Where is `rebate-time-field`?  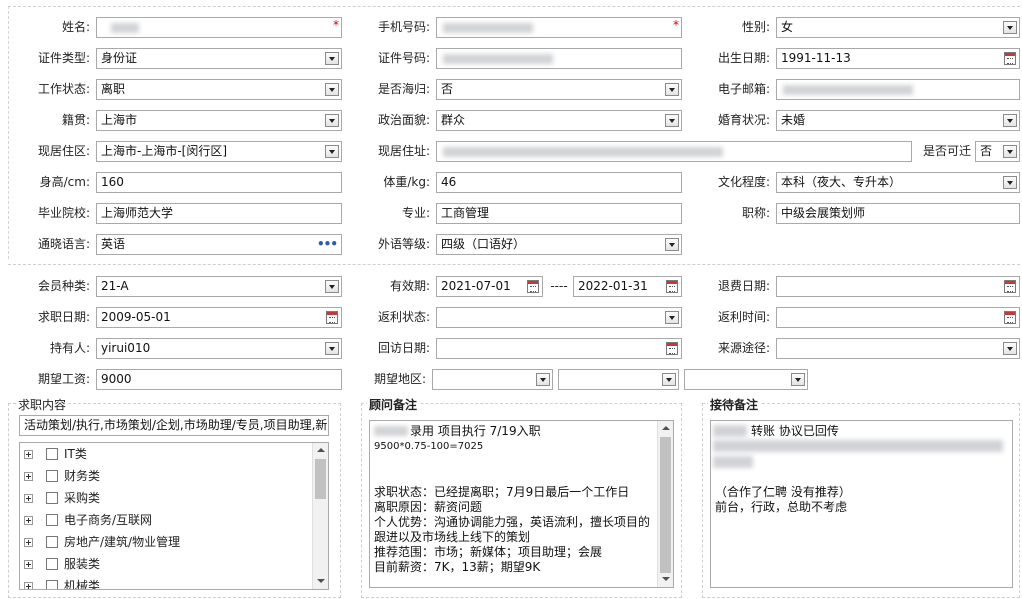 rebate-time-field is located at coordinates (898, 317).